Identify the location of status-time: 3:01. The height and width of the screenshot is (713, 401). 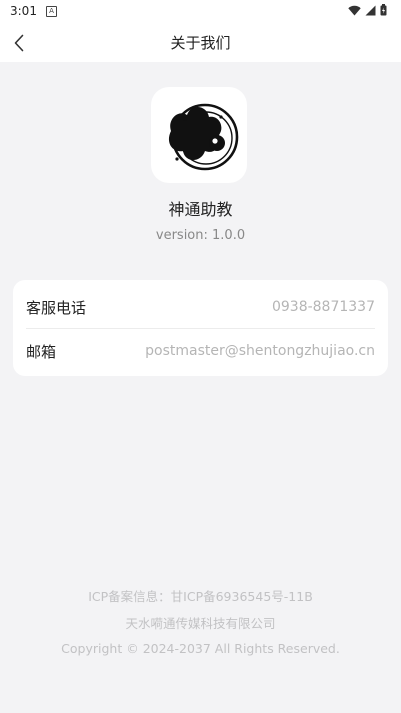
(23, 11).